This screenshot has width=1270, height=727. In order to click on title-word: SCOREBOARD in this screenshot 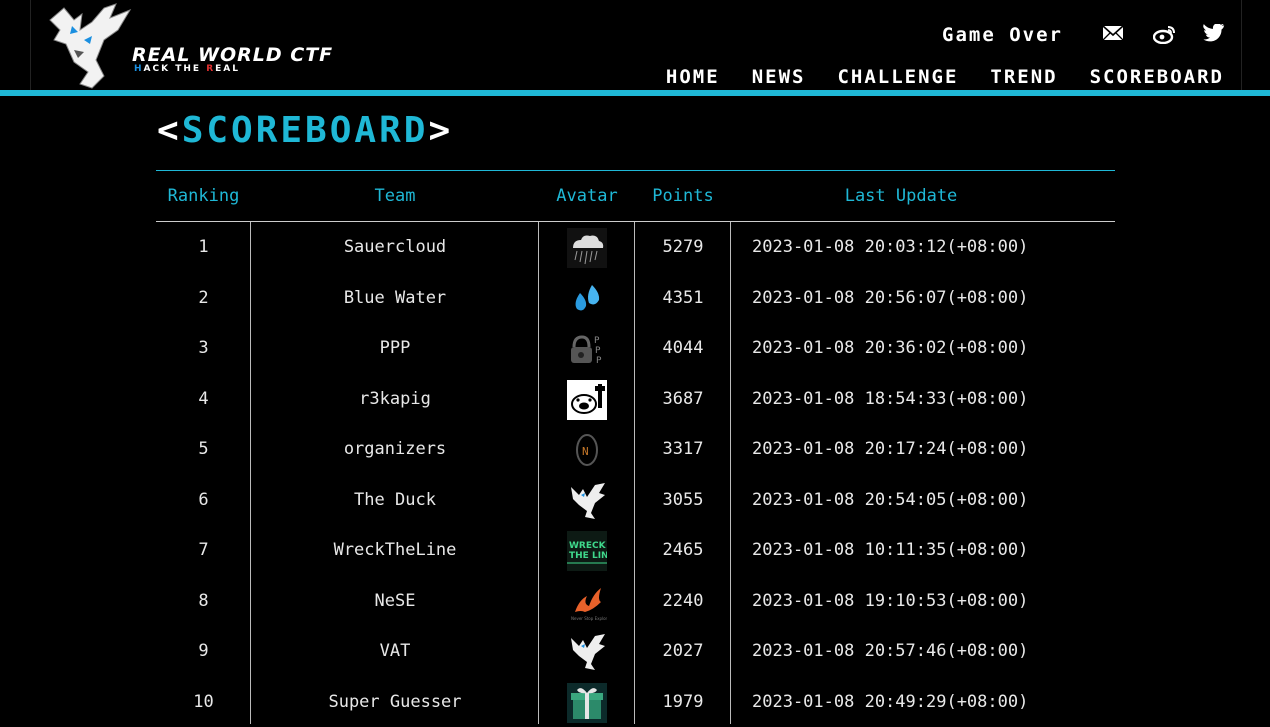, I will do `click(305, 130)`.